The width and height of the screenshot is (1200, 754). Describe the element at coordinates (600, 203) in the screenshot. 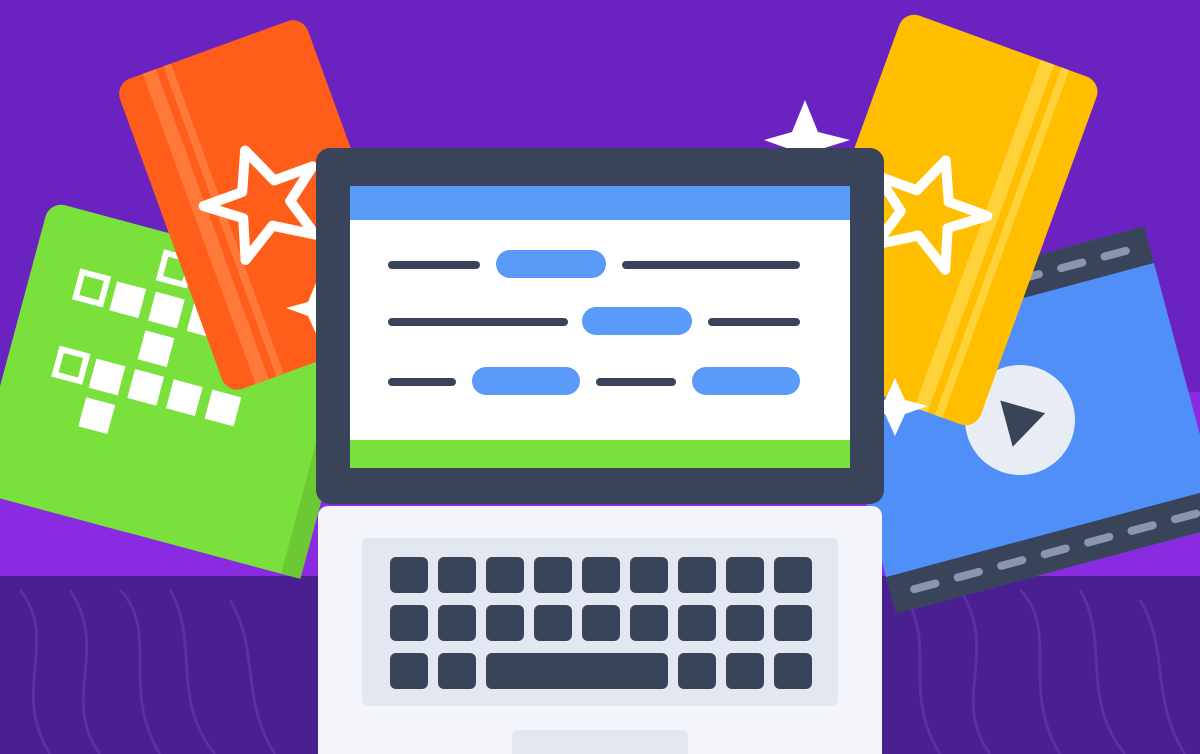

I see `screen-header-bar` at that location.